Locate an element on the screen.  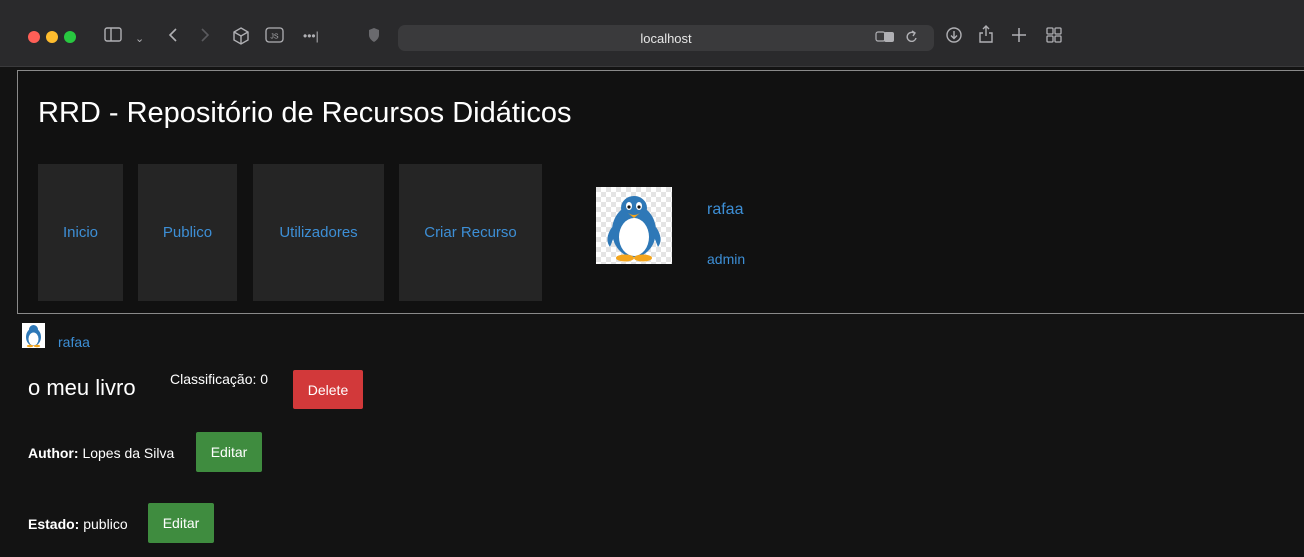
svg-text: JS is located at coordinates (274, 37).